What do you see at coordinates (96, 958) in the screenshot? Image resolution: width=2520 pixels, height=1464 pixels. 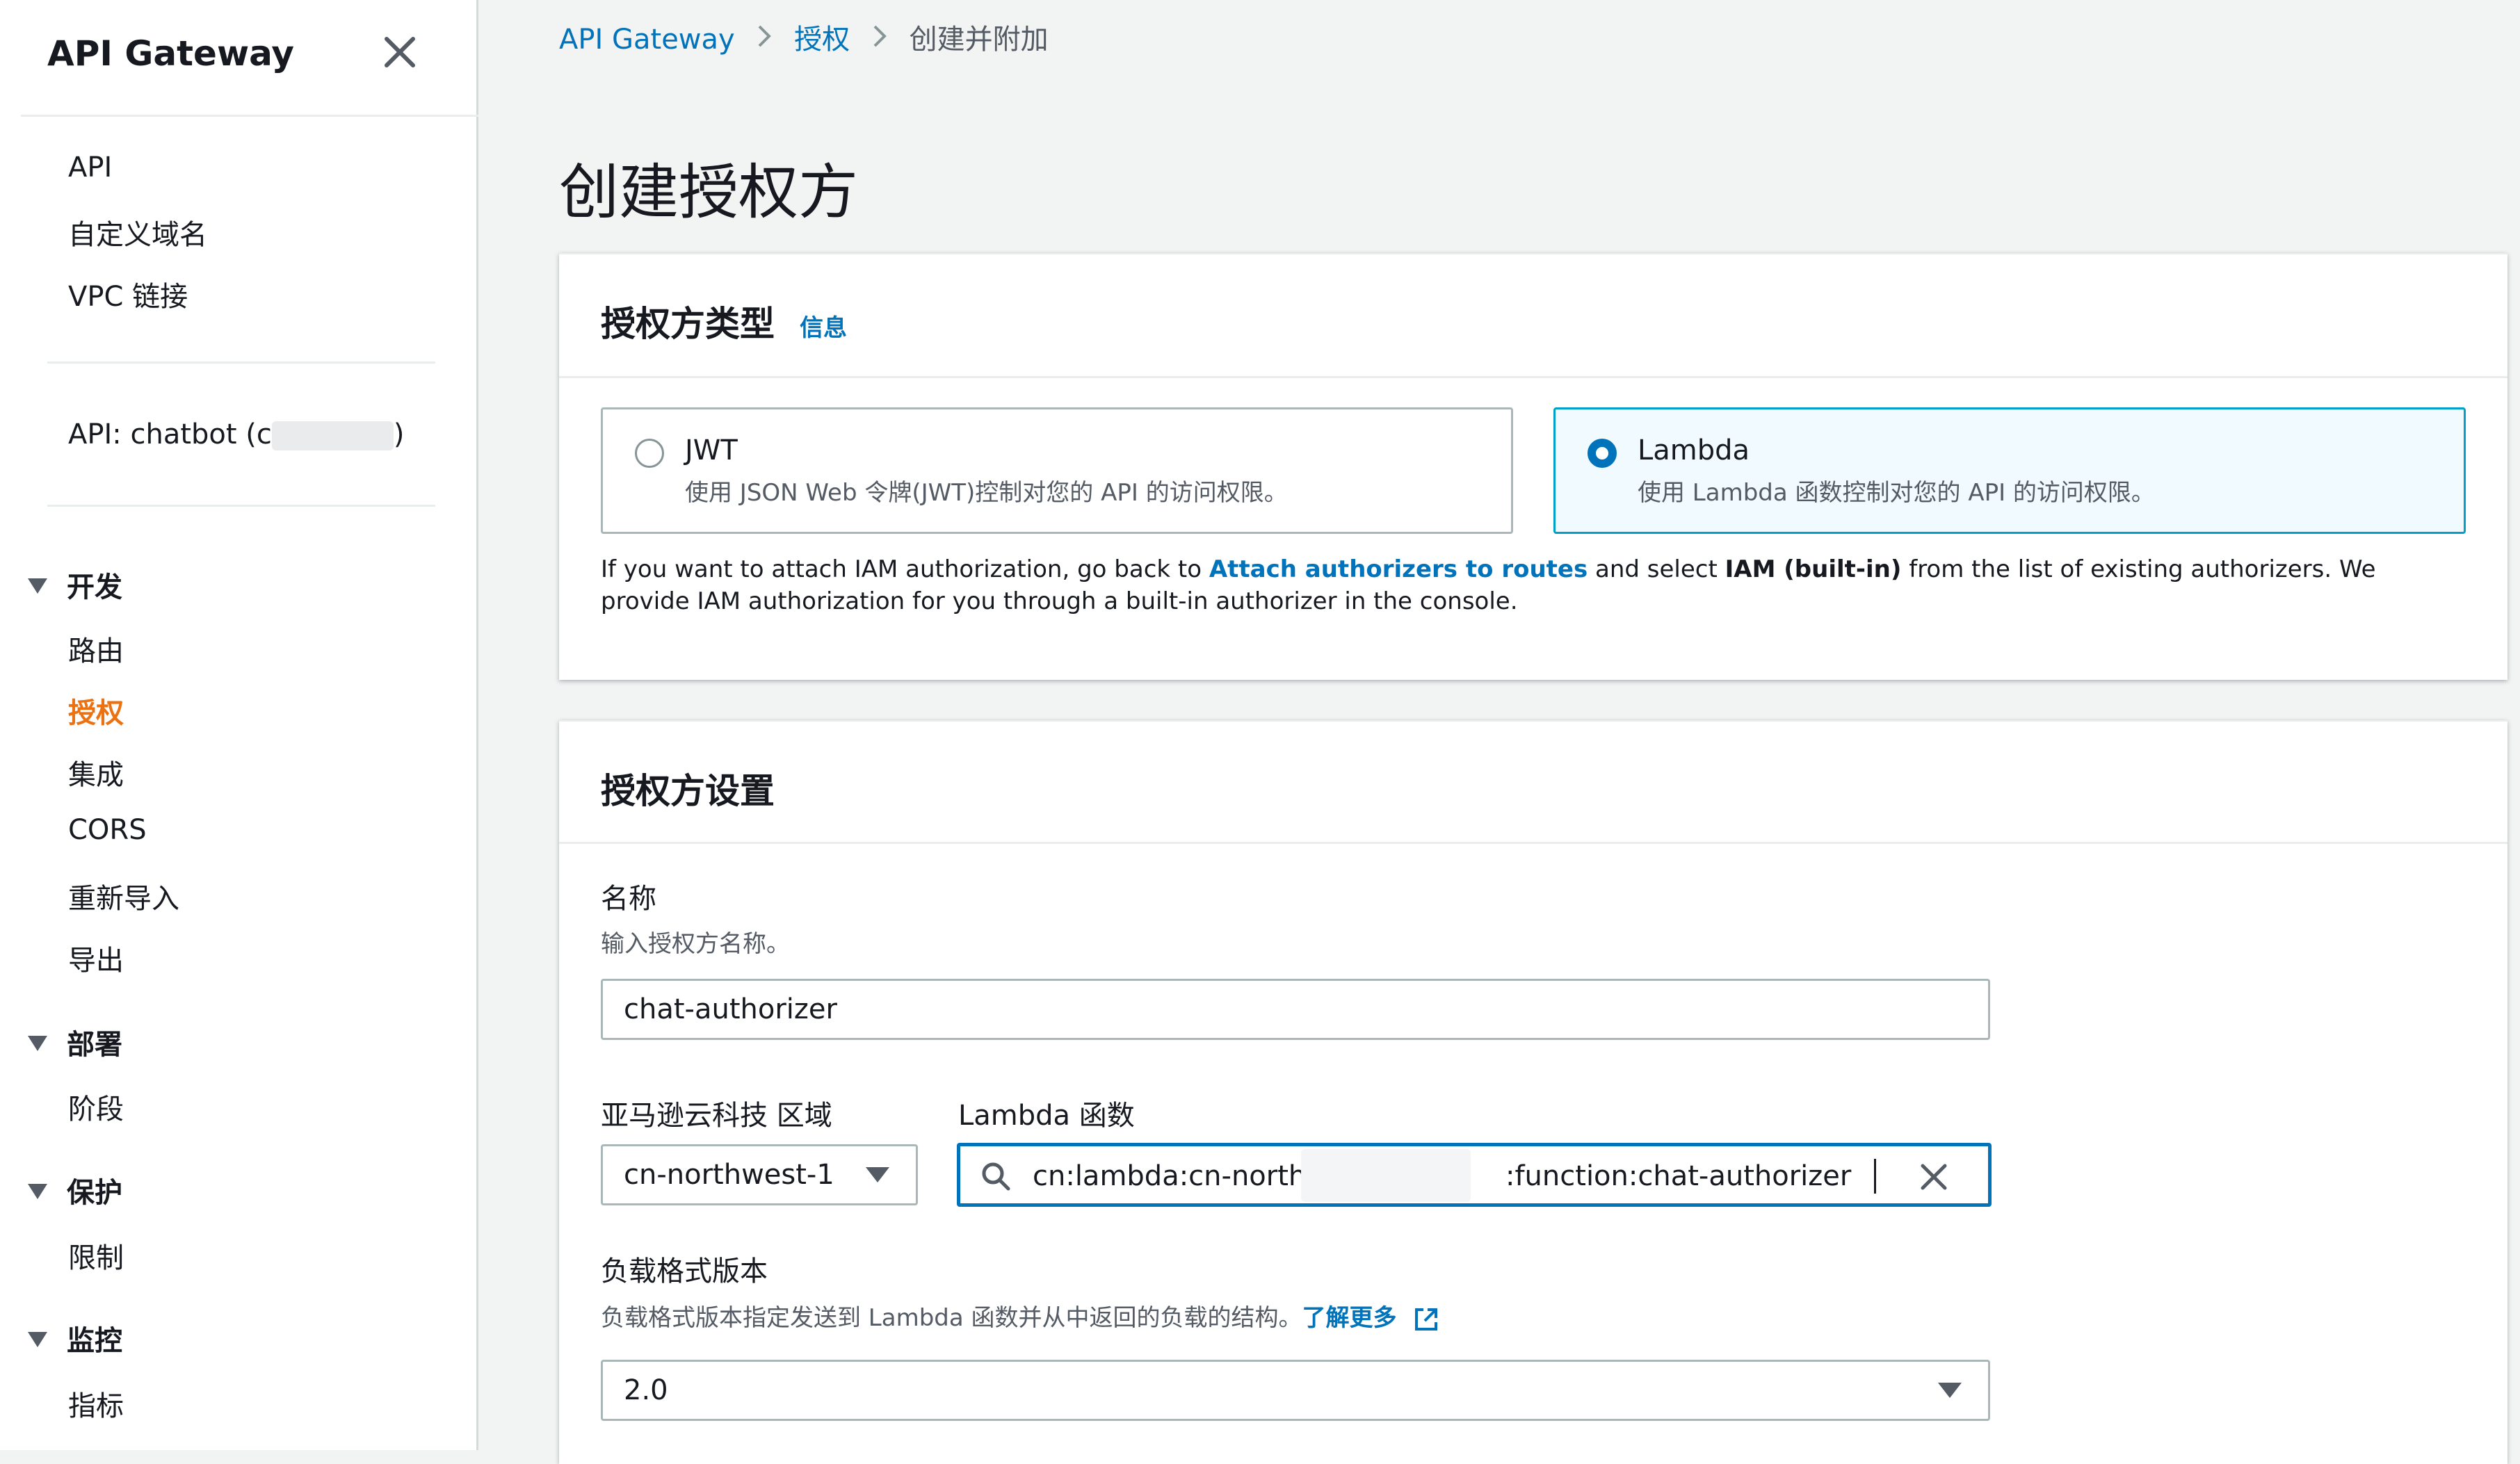 I see `sidebar-item-export: 导出` at bounding box center [96, 958].